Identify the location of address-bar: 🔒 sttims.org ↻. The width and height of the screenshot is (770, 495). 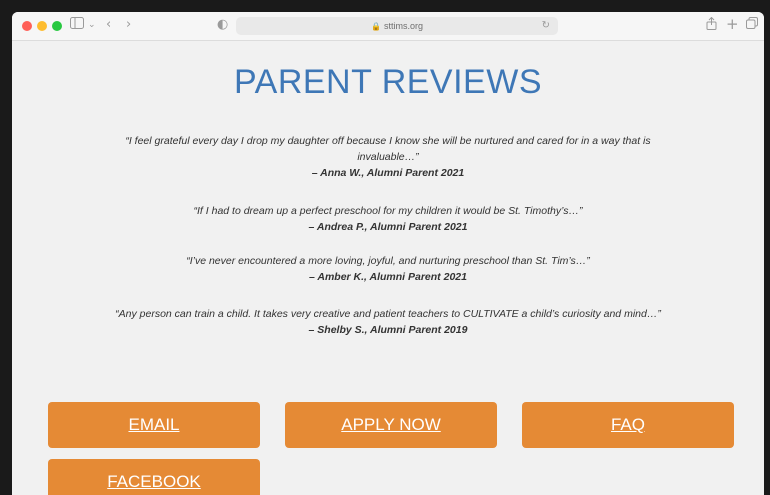
(397, 26).